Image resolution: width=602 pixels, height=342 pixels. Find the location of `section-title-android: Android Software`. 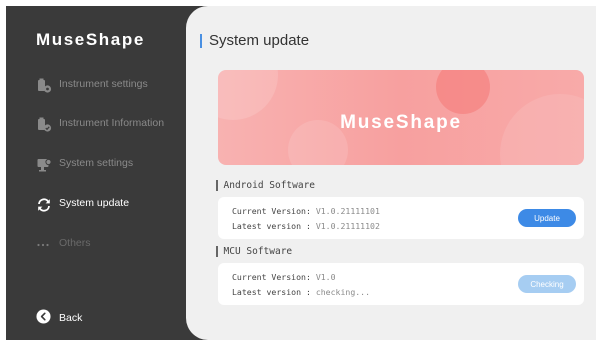

section-title-android: Android Software is located at coordinates (265, 185).